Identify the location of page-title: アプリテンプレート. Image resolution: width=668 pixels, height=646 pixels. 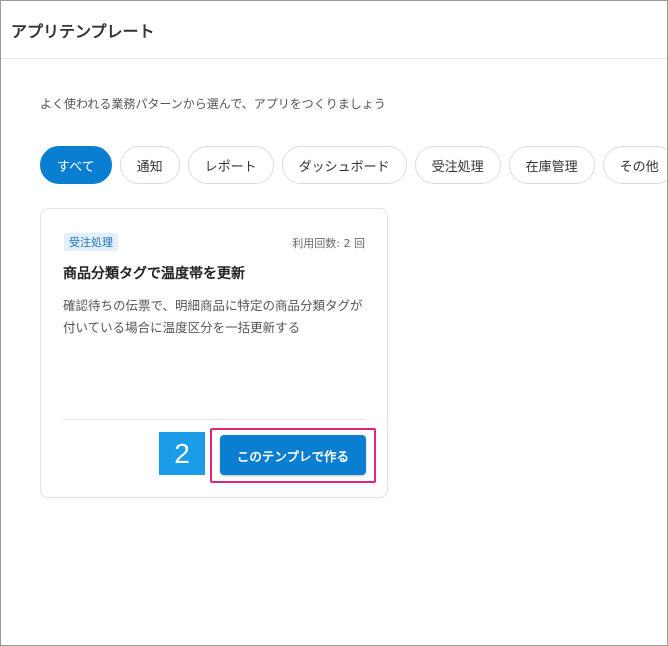
(83, 31).